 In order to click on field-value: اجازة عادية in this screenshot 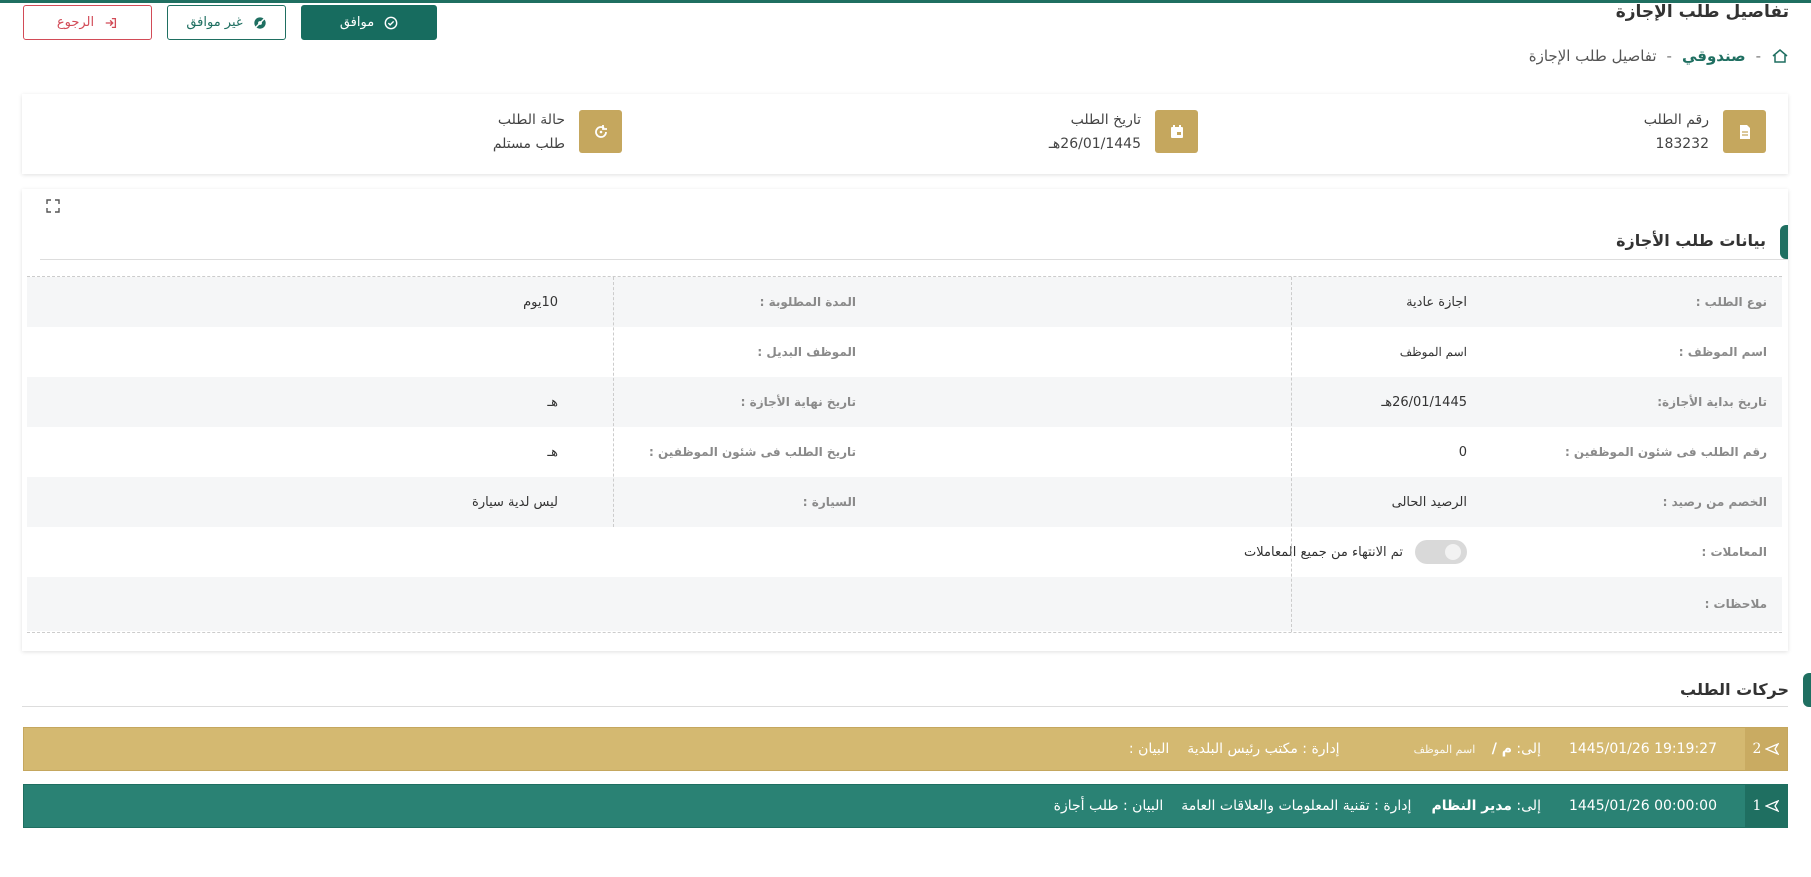, I will do `click(1436, 302)`.